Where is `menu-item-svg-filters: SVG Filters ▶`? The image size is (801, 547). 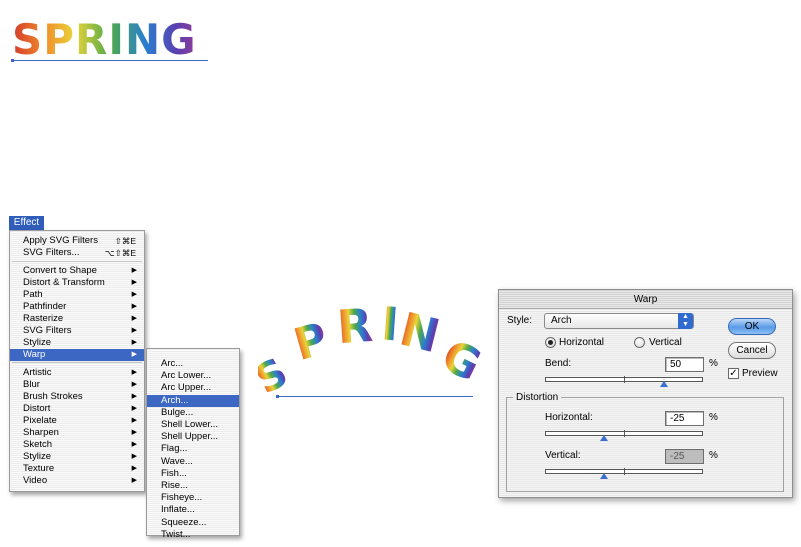 menu-item-svg-filters: SVG Filters ▶ is located at coordinates (77, 331).